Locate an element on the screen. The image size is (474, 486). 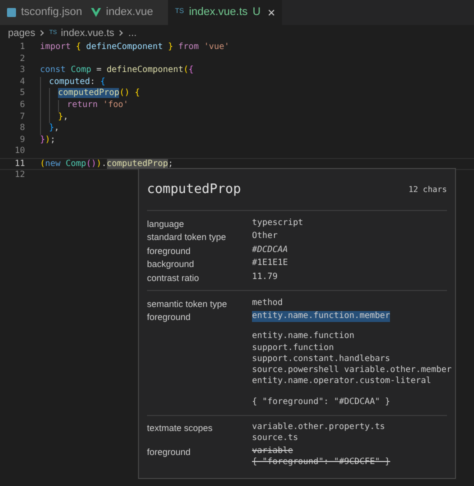
token-title: computedProp is located at coordinates (194, 189).